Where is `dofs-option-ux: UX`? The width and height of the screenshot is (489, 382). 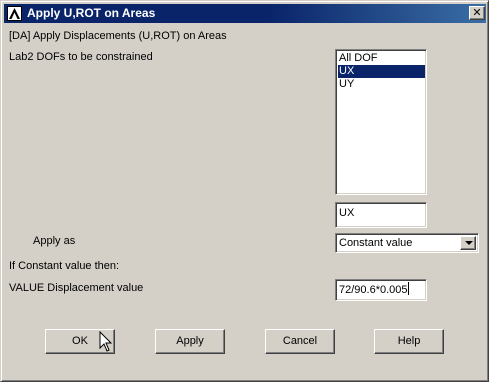
dofs-option-ux: UX is located at coordinates (381, 71).